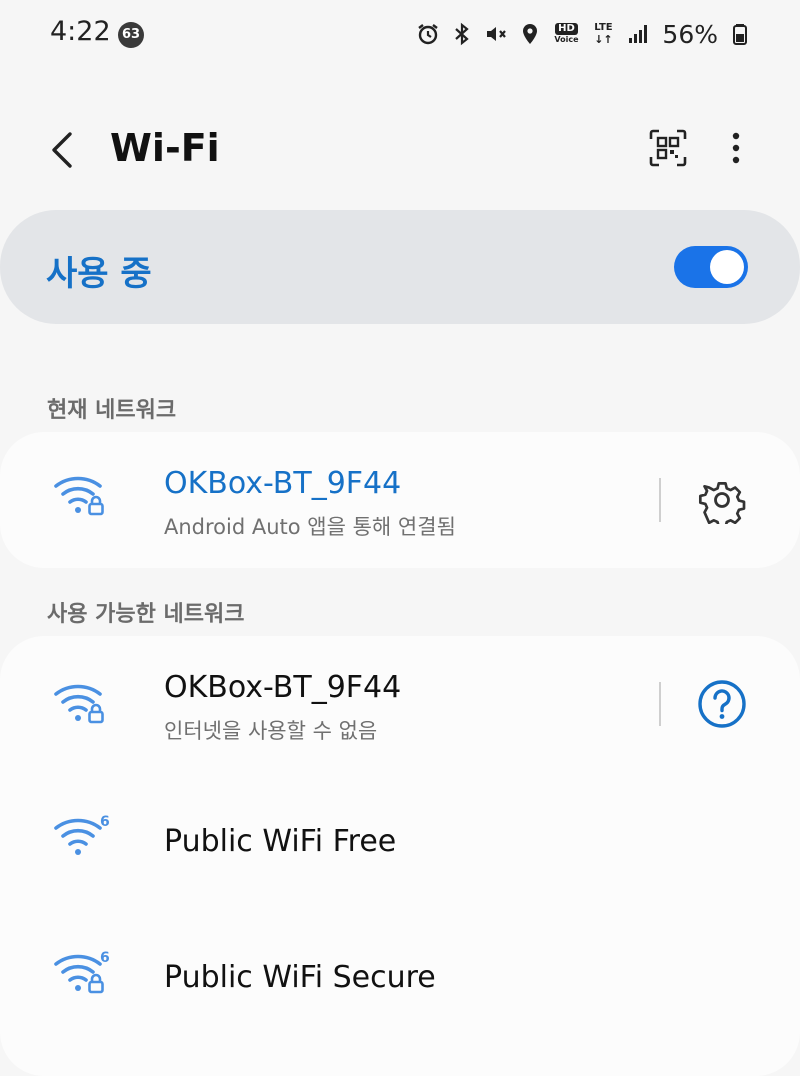 The image size is (800, 1076). Describe the element at coordinates (310, 527) in the screenshot. I see `current-network-status: Android Auto 앱을 통해 연결됨` at that location.